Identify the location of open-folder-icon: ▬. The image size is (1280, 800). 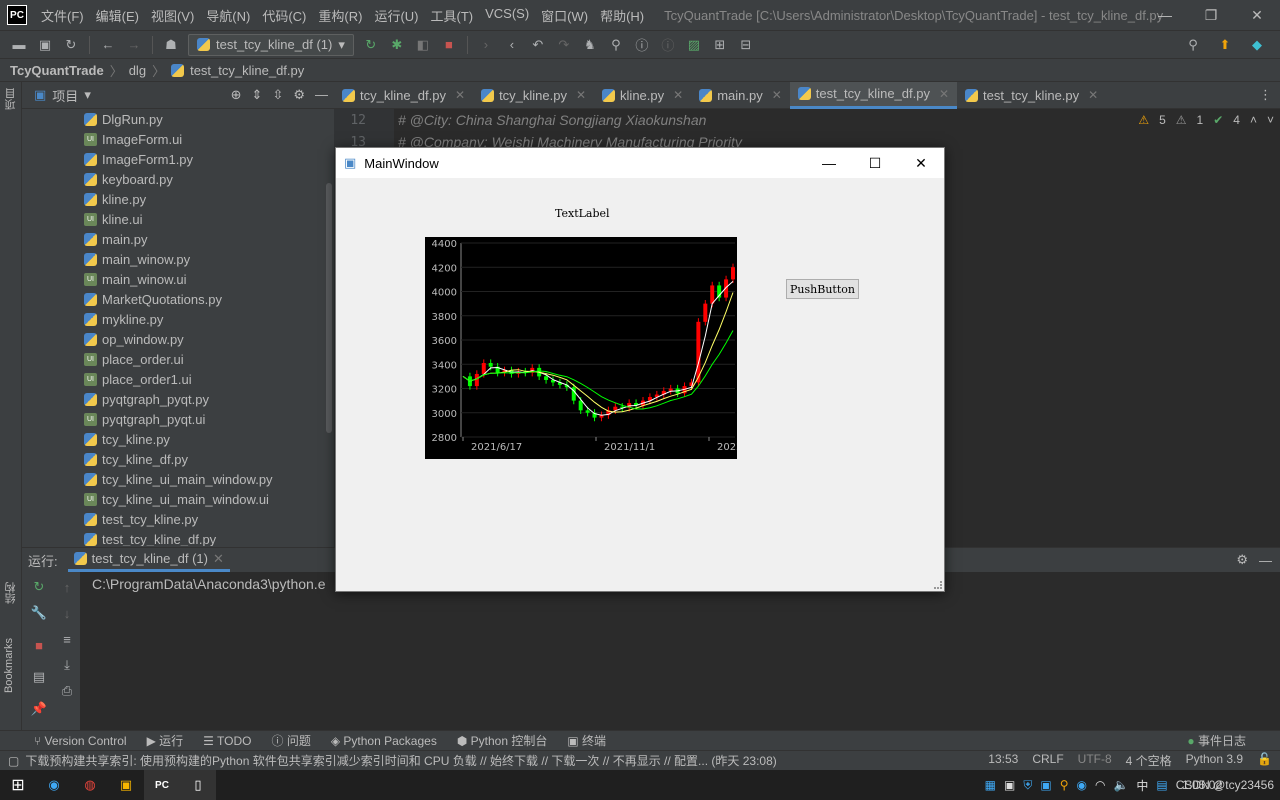
(19, 45).